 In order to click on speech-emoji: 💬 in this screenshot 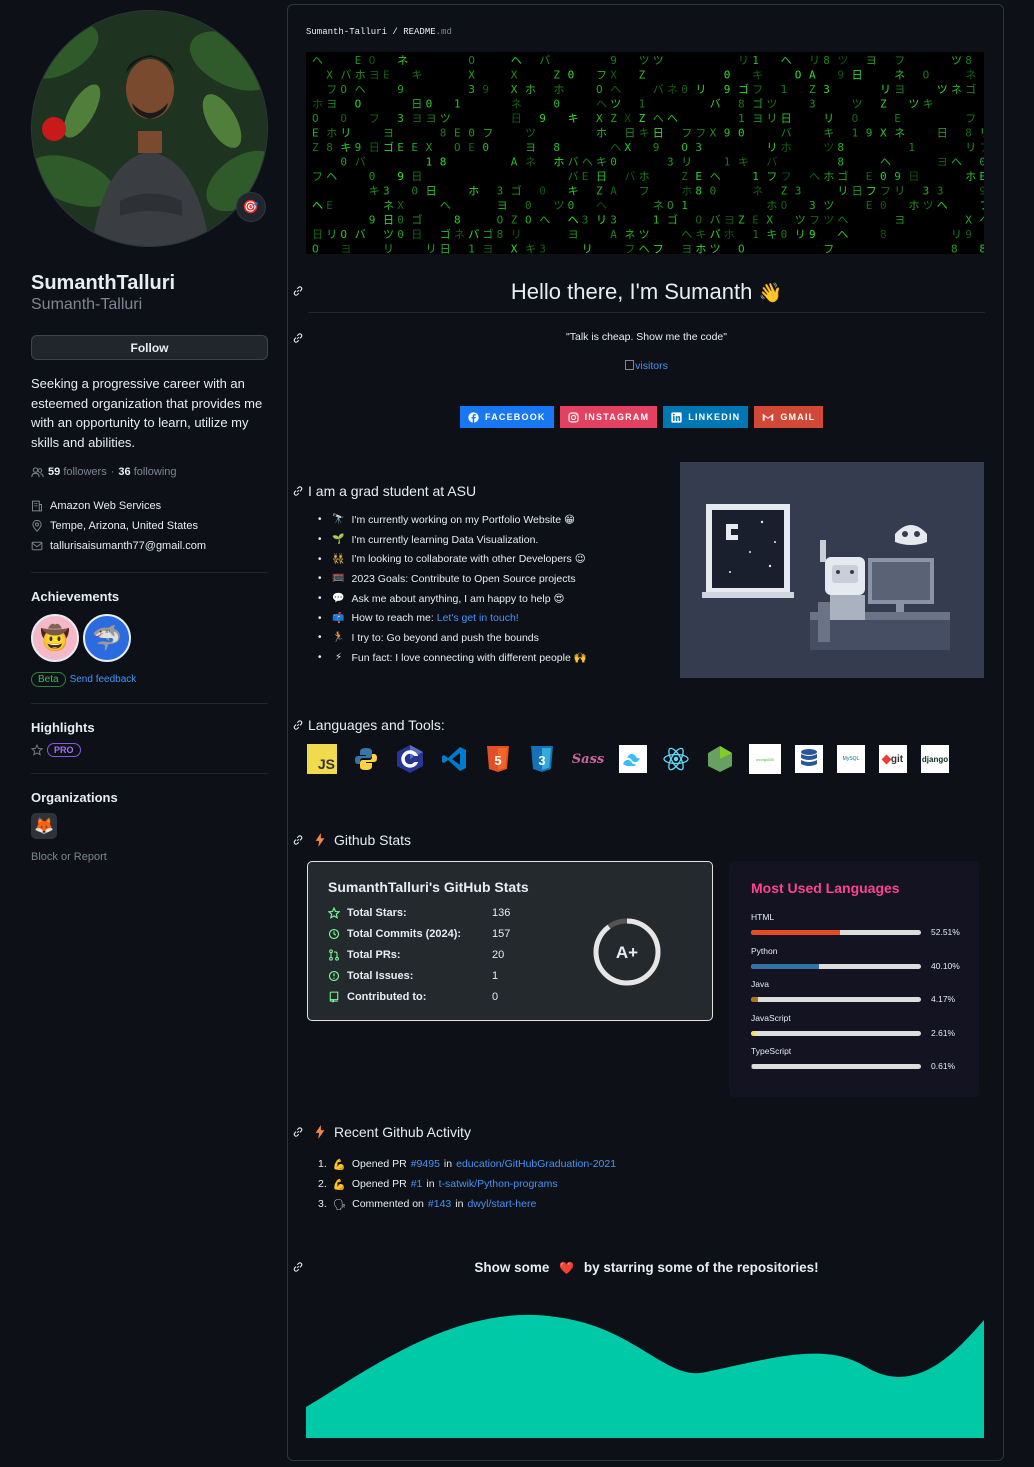, I will do `click(338, 599)`.